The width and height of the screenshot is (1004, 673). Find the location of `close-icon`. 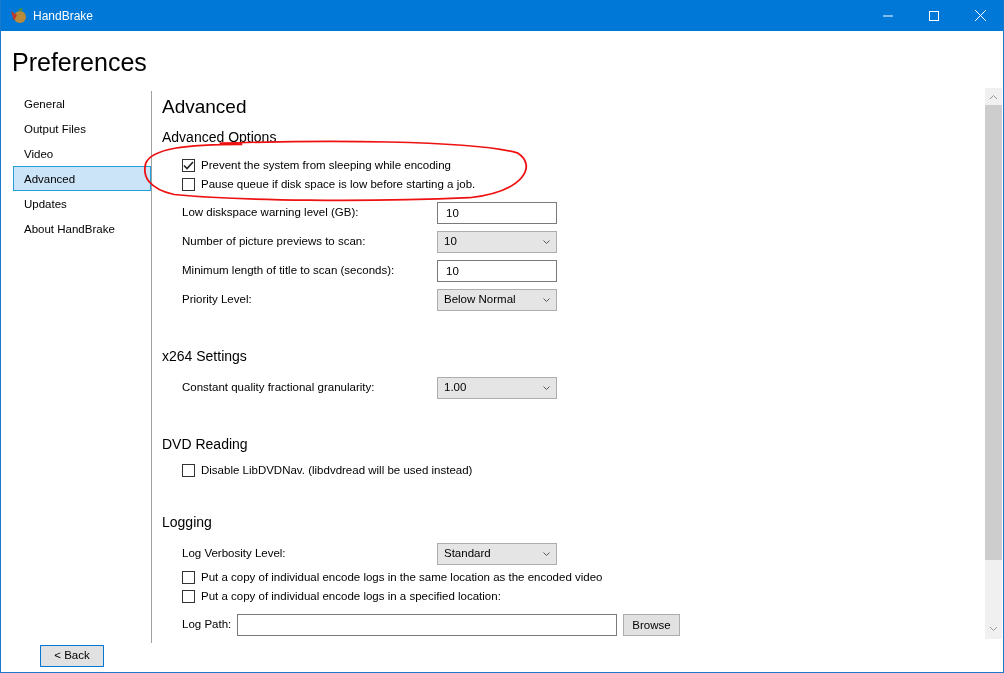

close-icon is located at coordinates (980, 15).